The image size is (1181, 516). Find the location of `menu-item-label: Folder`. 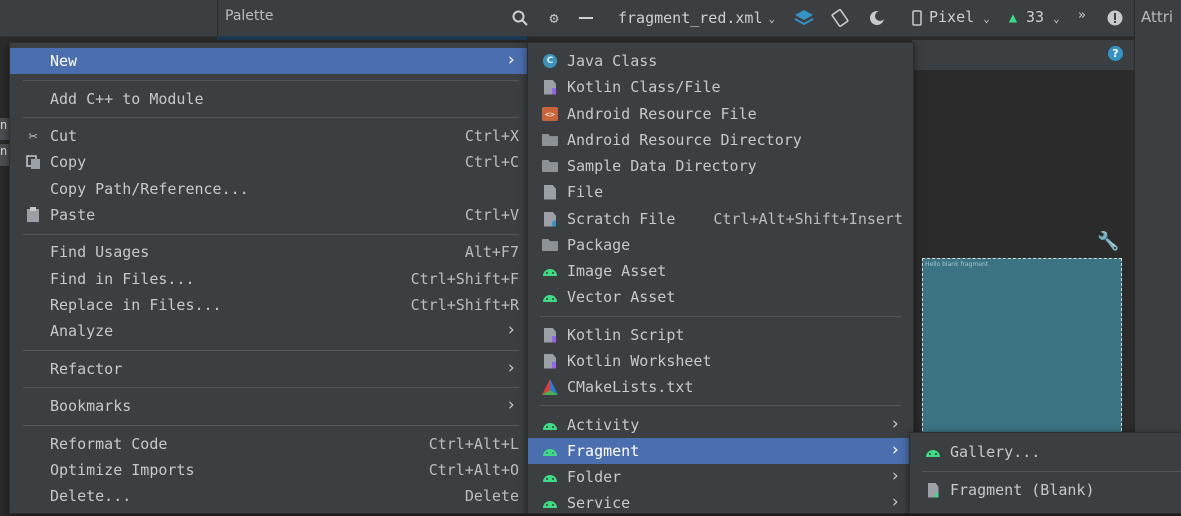

menu-item-label: Folder is located at coordinates (594, 477).